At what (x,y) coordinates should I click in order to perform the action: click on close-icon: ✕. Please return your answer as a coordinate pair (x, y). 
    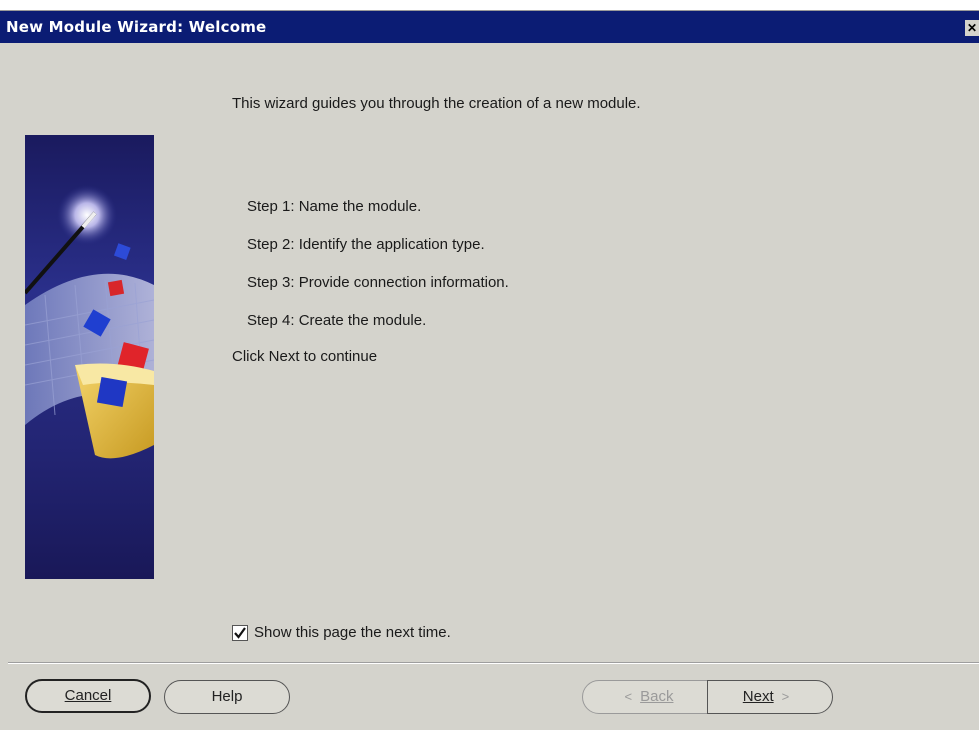
    Looking at the image, I should click on (972, 28).